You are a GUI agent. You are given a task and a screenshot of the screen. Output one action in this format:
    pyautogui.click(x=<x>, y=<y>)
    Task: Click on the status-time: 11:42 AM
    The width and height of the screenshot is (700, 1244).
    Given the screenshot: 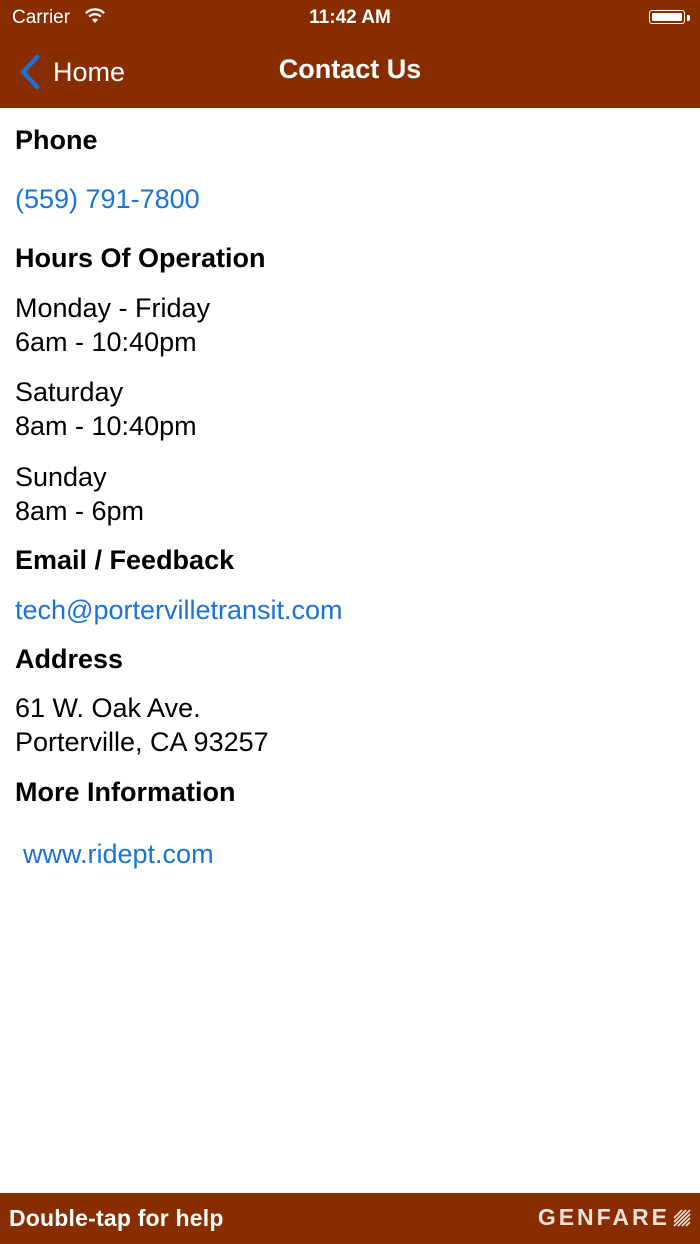 What is the action you would take?
    pyautogui.click(x=350, y=17)
    